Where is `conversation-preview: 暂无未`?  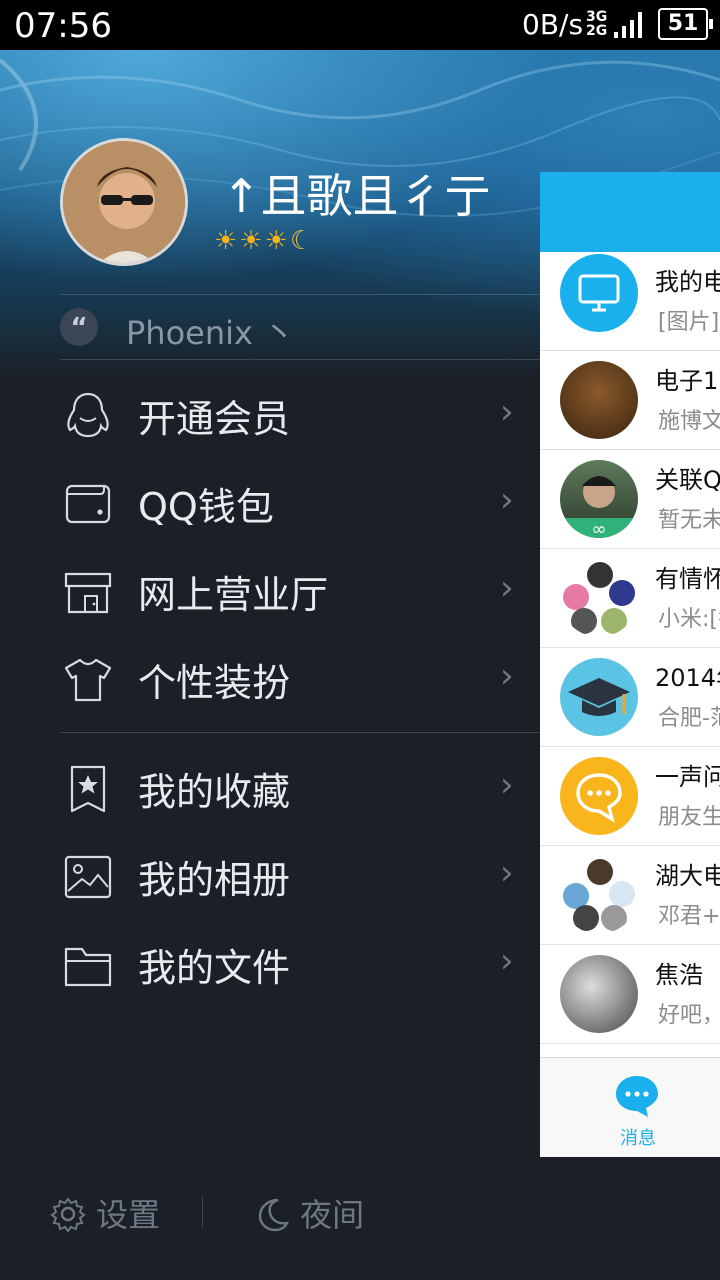
conversation-preview: 暂无未 is located at coordinates (689, 520).